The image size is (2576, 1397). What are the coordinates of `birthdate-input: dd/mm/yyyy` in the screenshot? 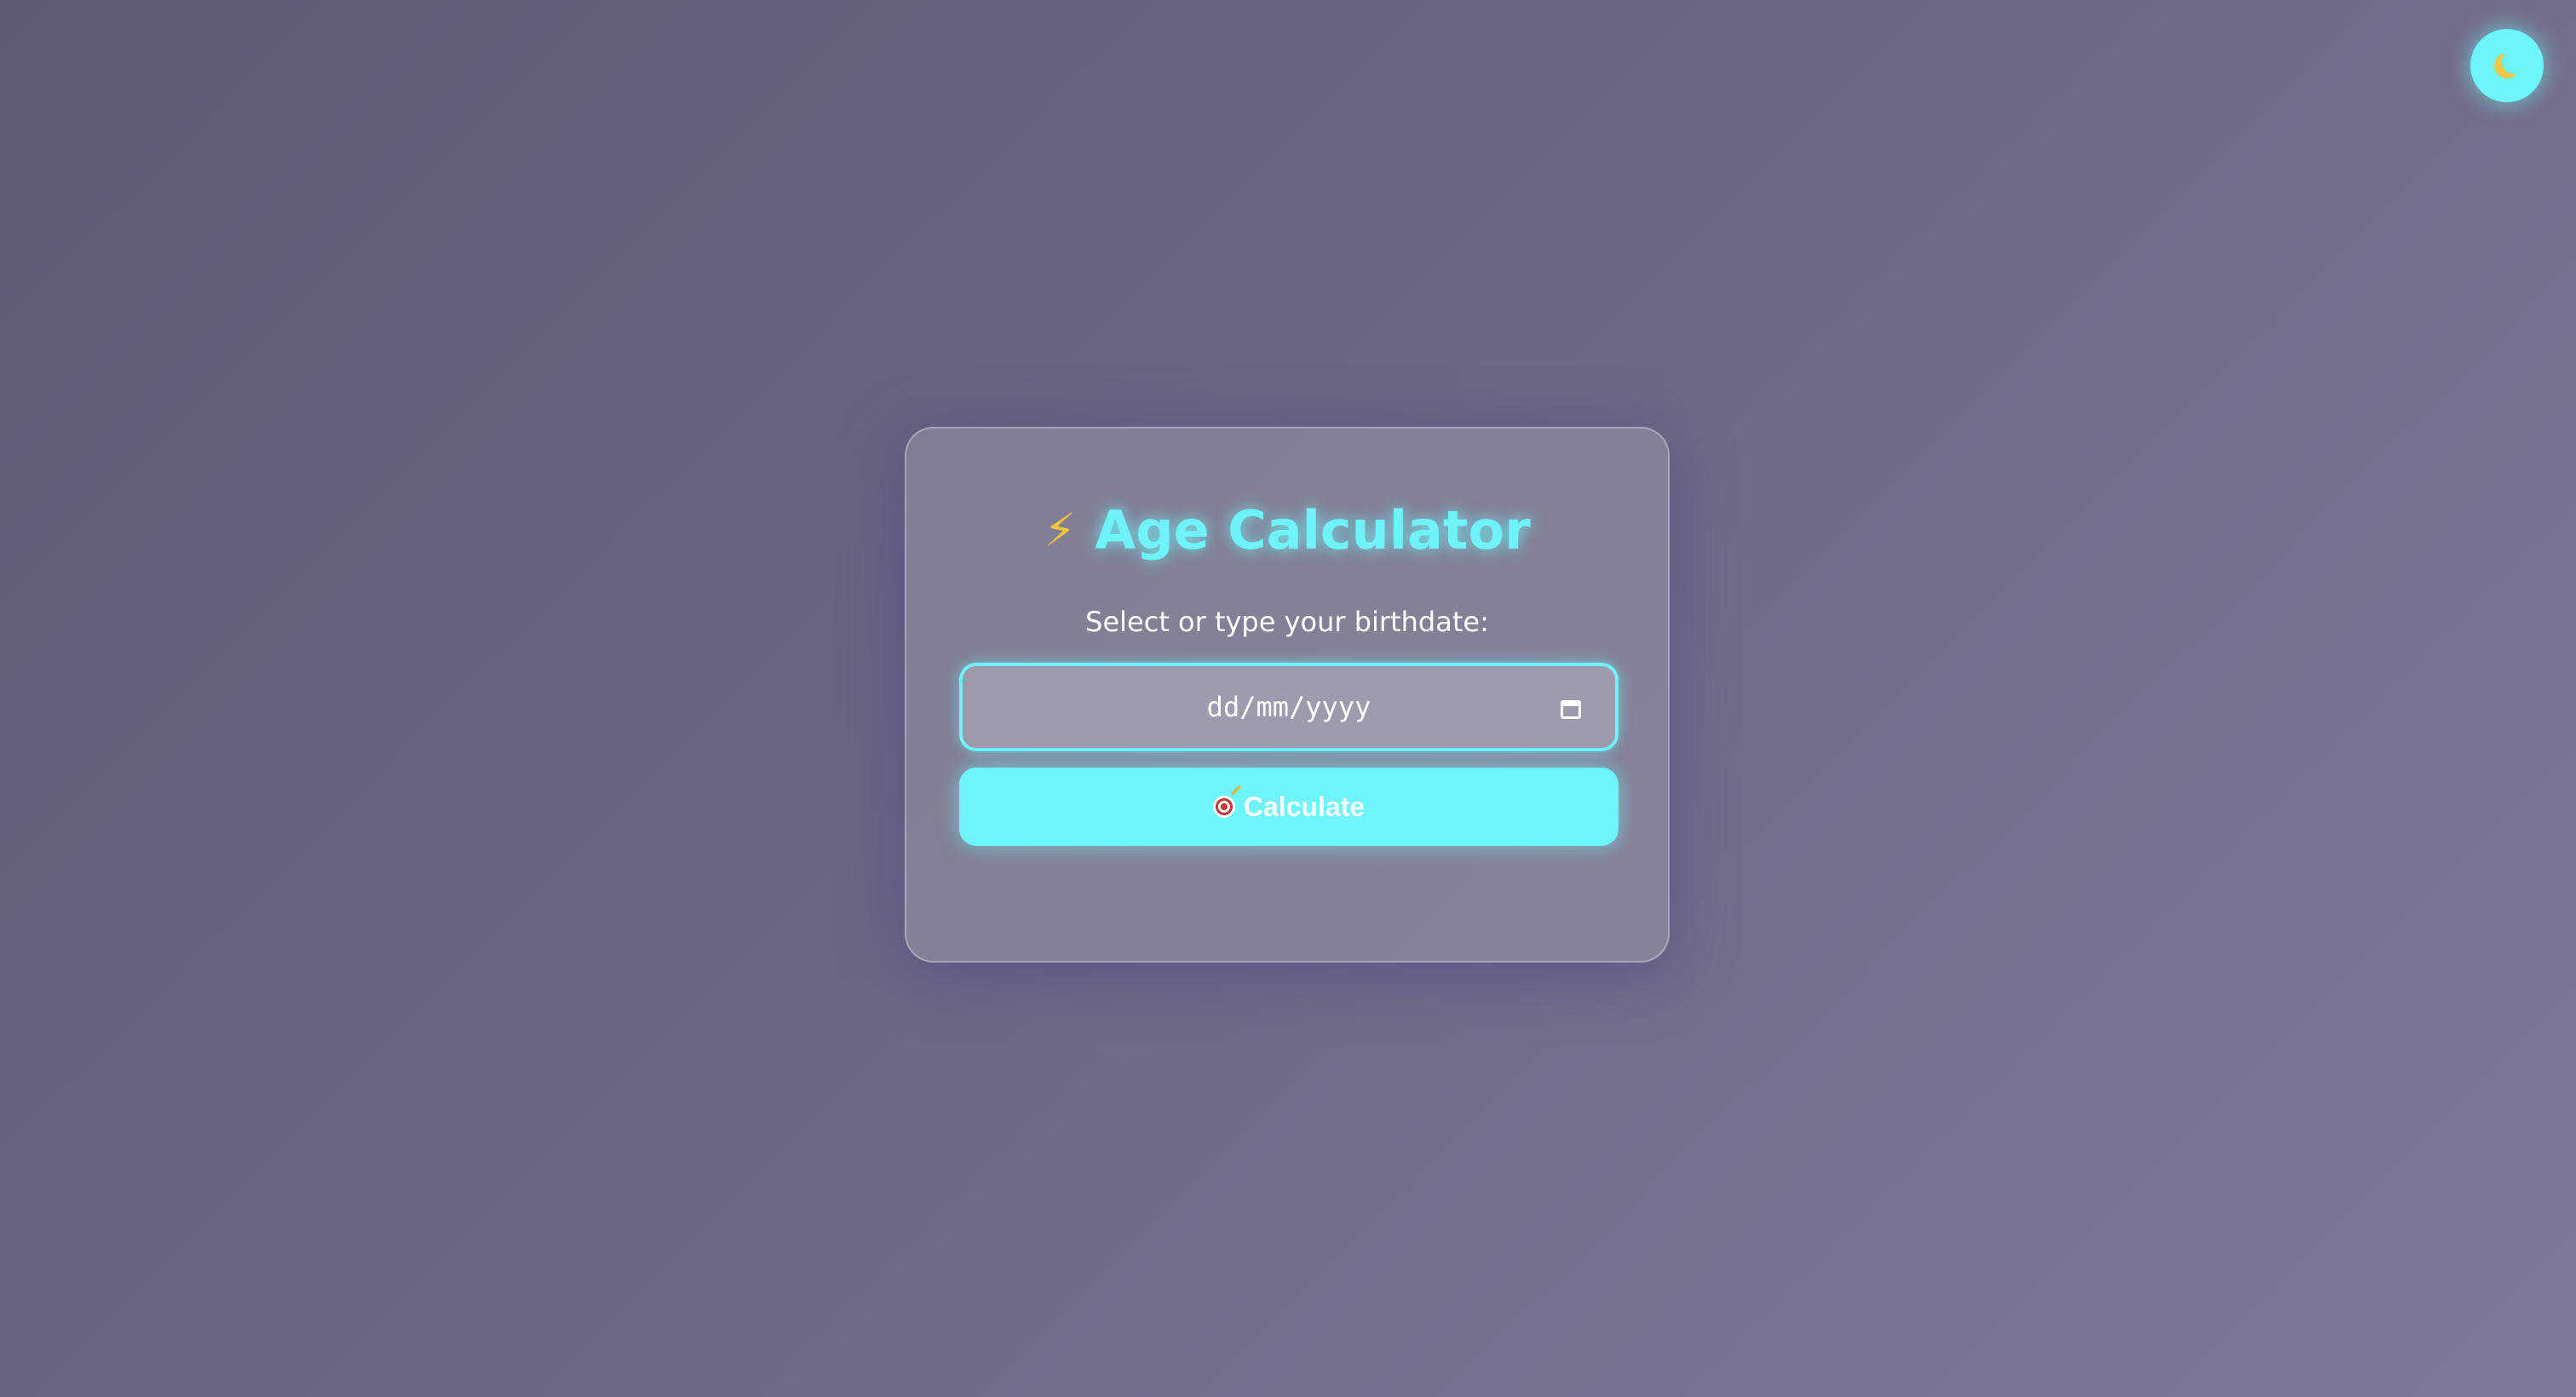 It's located at (1289, 707).